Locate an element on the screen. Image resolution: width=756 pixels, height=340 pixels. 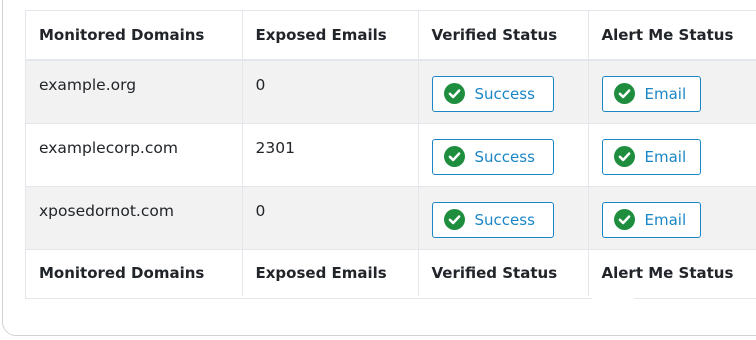
header-exposed-emails: Exposed Emails is located at coordinates (330, 35).